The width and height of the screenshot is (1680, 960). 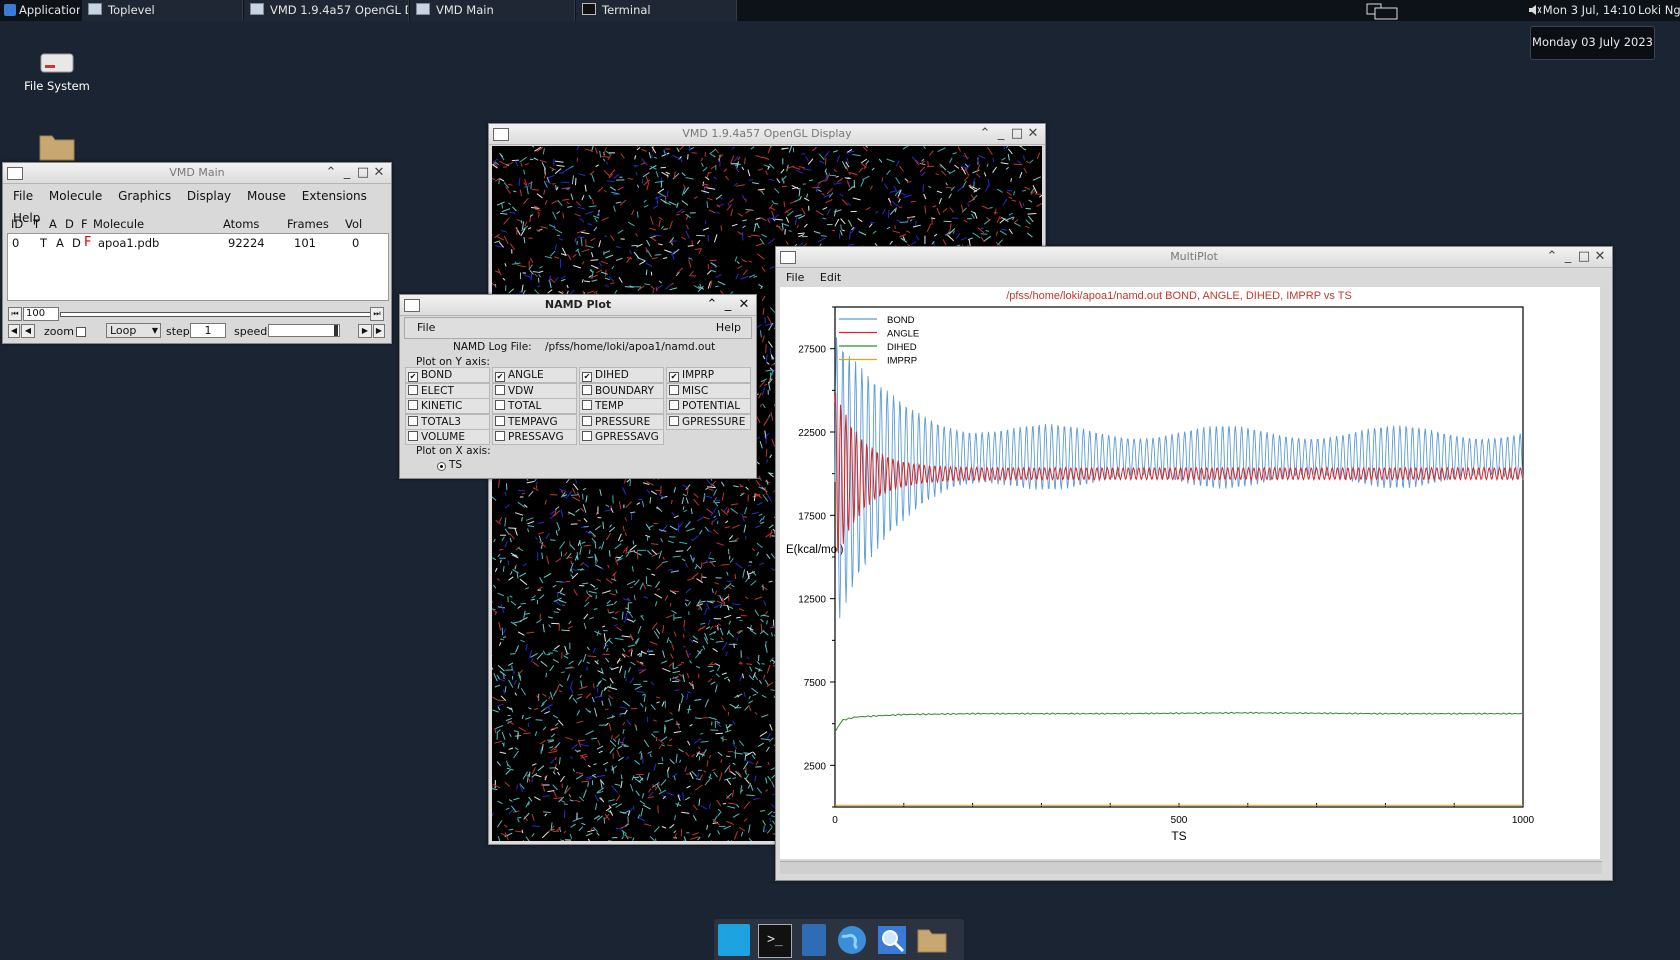 What do you see at coordinates (57, 148) in the screenshot?
I see `desktop-icon-home` at bounding box center [57, 148].